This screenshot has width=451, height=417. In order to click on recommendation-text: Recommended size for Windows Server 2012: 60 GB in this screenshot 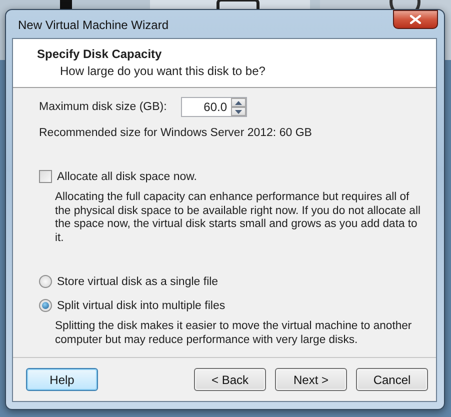, I will do `click(176, 133)`.